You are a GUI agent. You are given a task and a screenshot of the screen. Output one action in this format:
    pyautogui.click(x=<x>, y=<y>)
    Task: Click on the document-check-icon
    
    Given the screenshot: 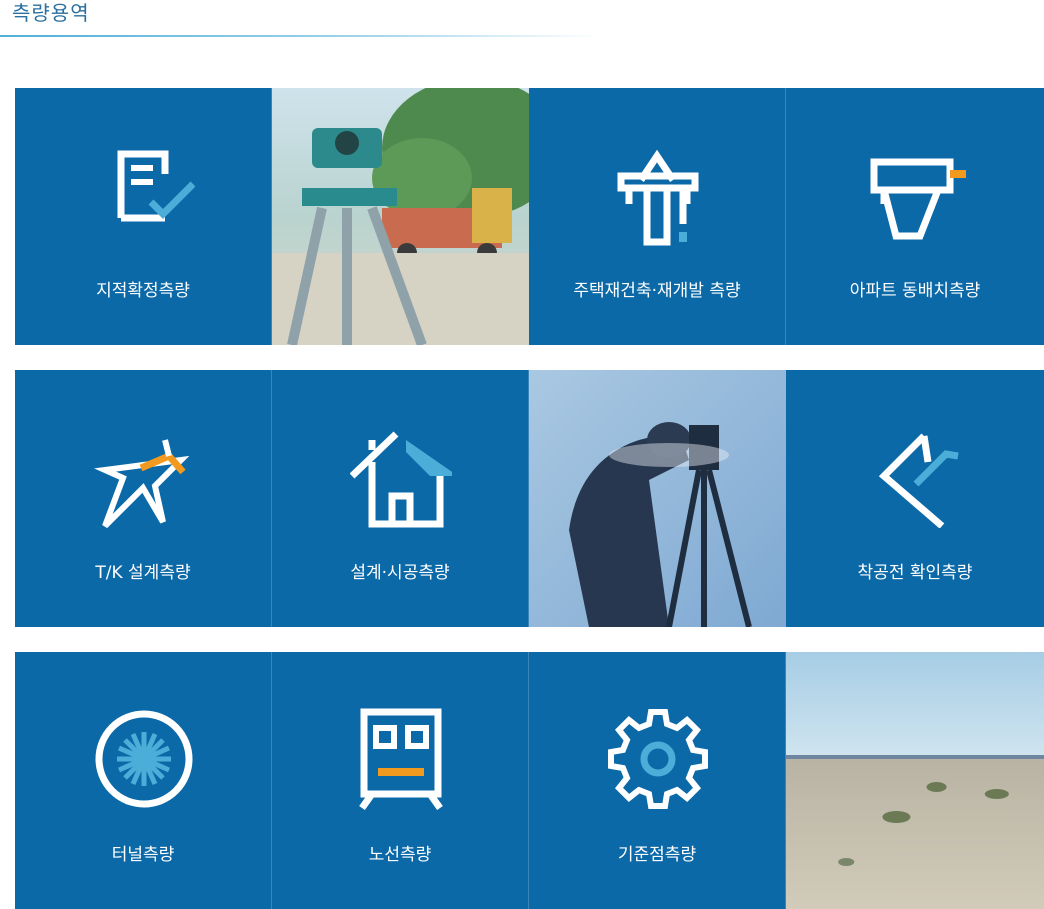 What is the action you would take?
    pyautogui.click(x=156, y=186)
    